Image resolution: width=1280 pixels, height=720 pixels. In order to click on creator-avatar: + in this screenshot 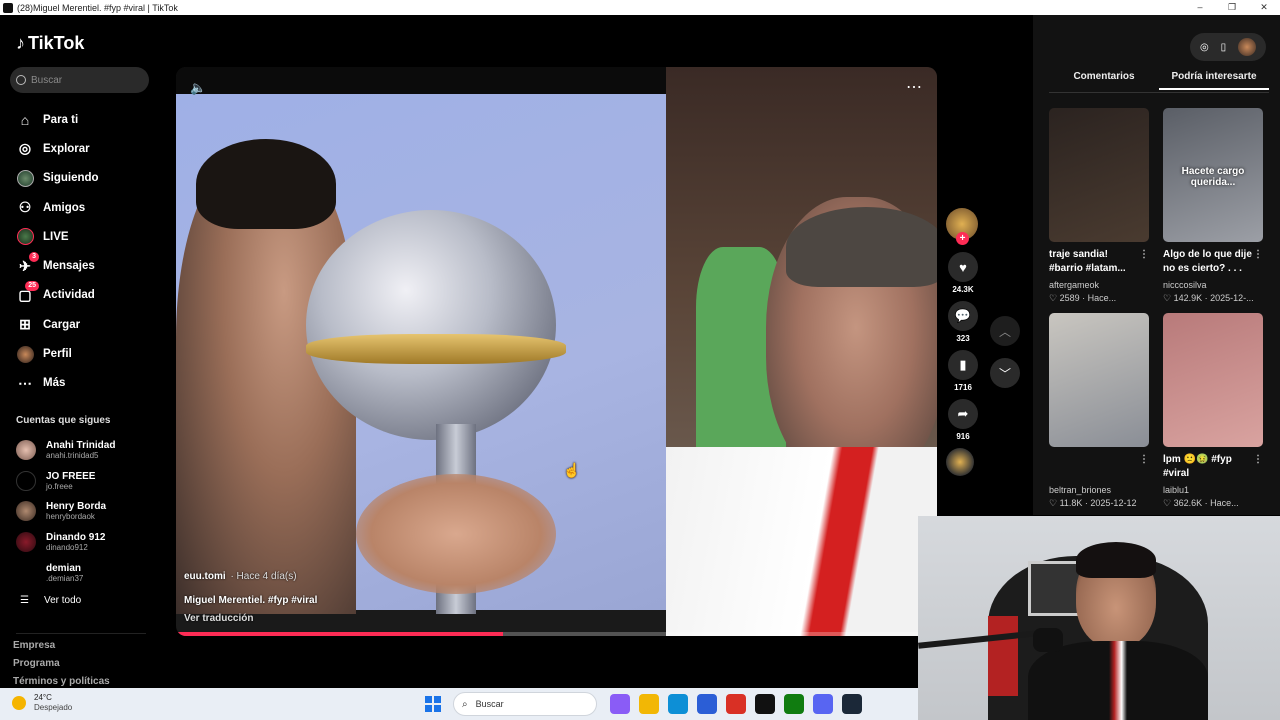, I will do `click(962, 226)`.